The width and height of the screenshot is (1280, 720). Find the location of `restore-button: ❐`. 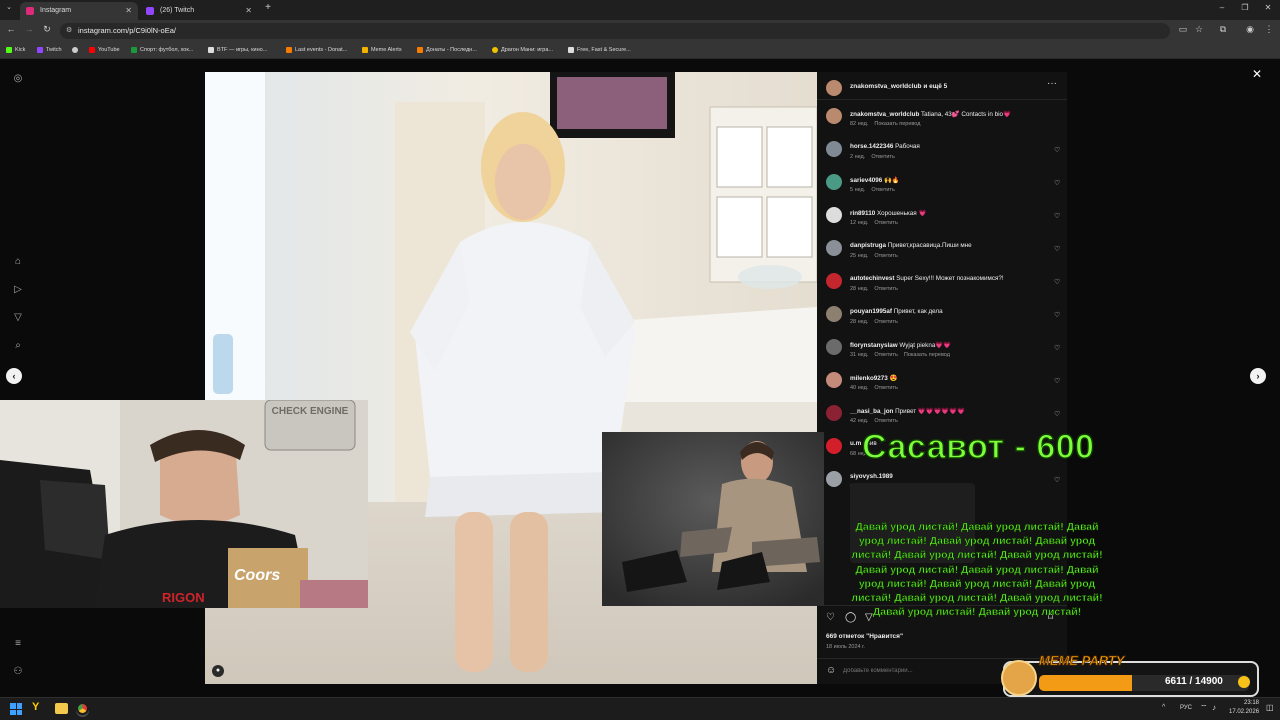

restore-button: ❐ is located at coordinates (1245, 7).